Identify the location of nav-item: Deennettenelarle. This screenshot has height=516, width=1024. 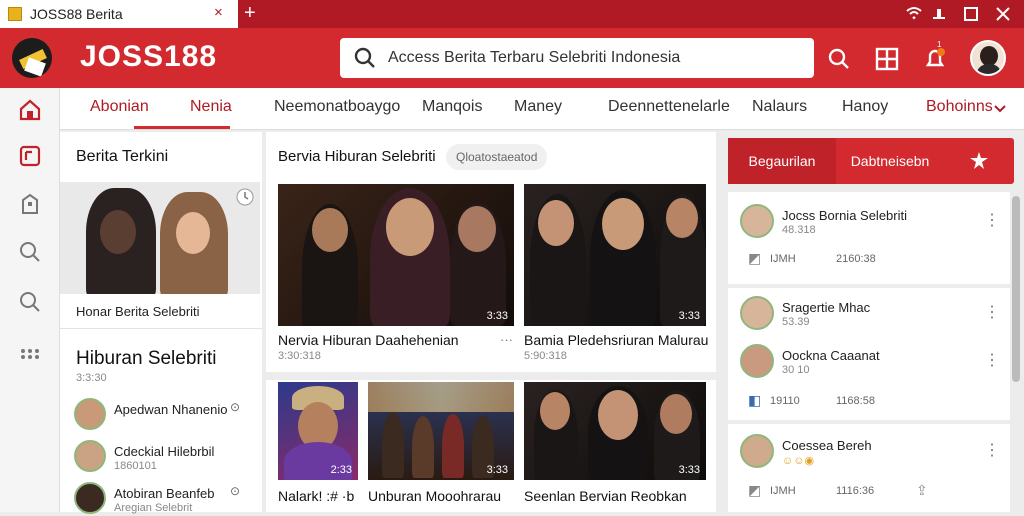
(669, 107).